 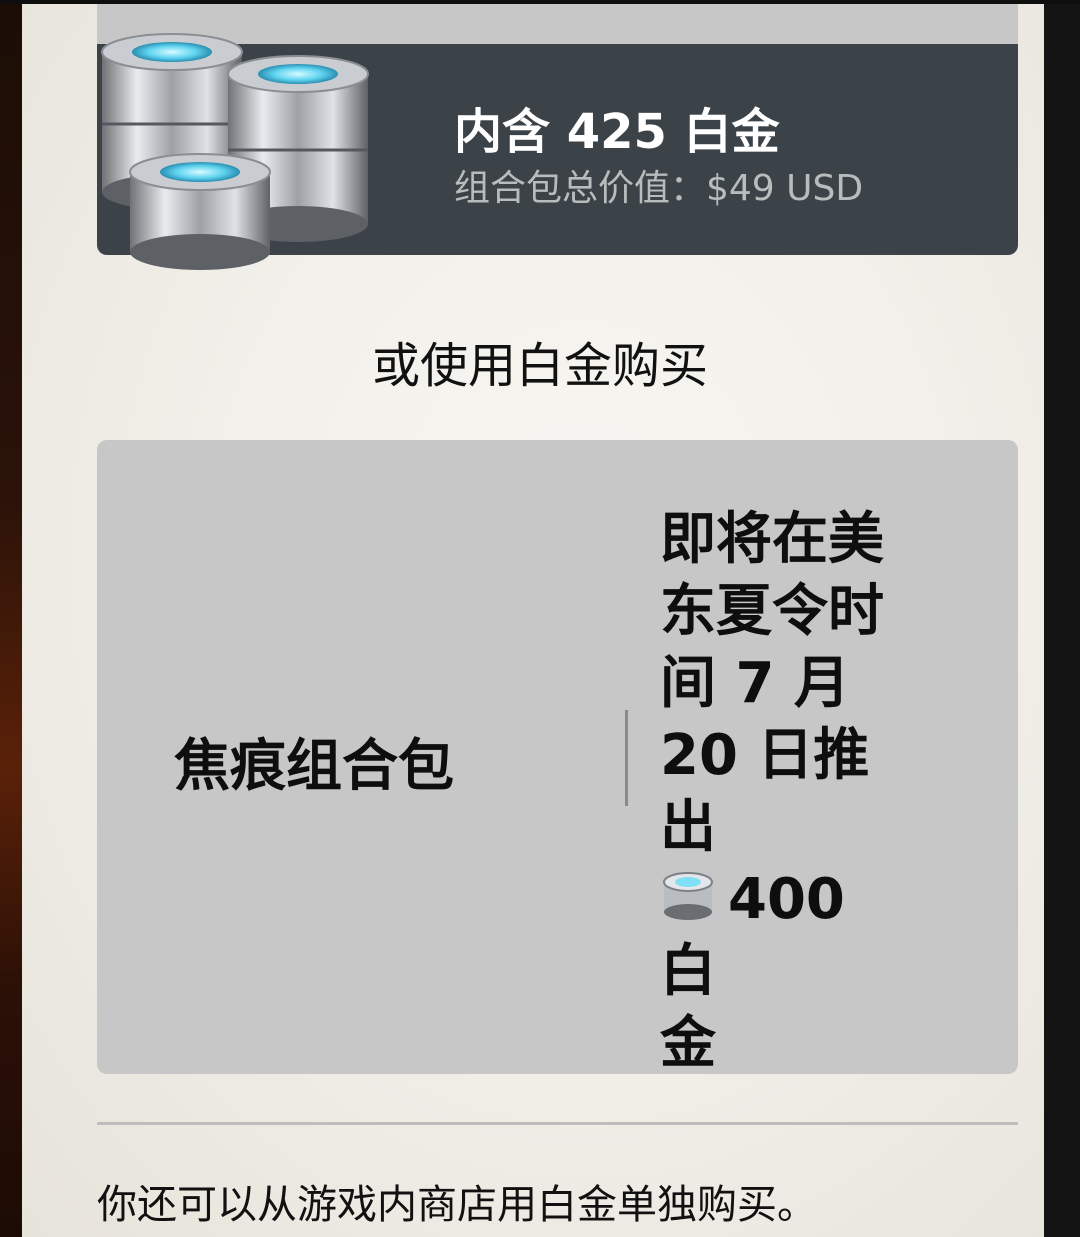 What do you see at coordinates (688, 827) in the screenshot?
I see `release-text-line: 出` at bounding box center [688, 827].